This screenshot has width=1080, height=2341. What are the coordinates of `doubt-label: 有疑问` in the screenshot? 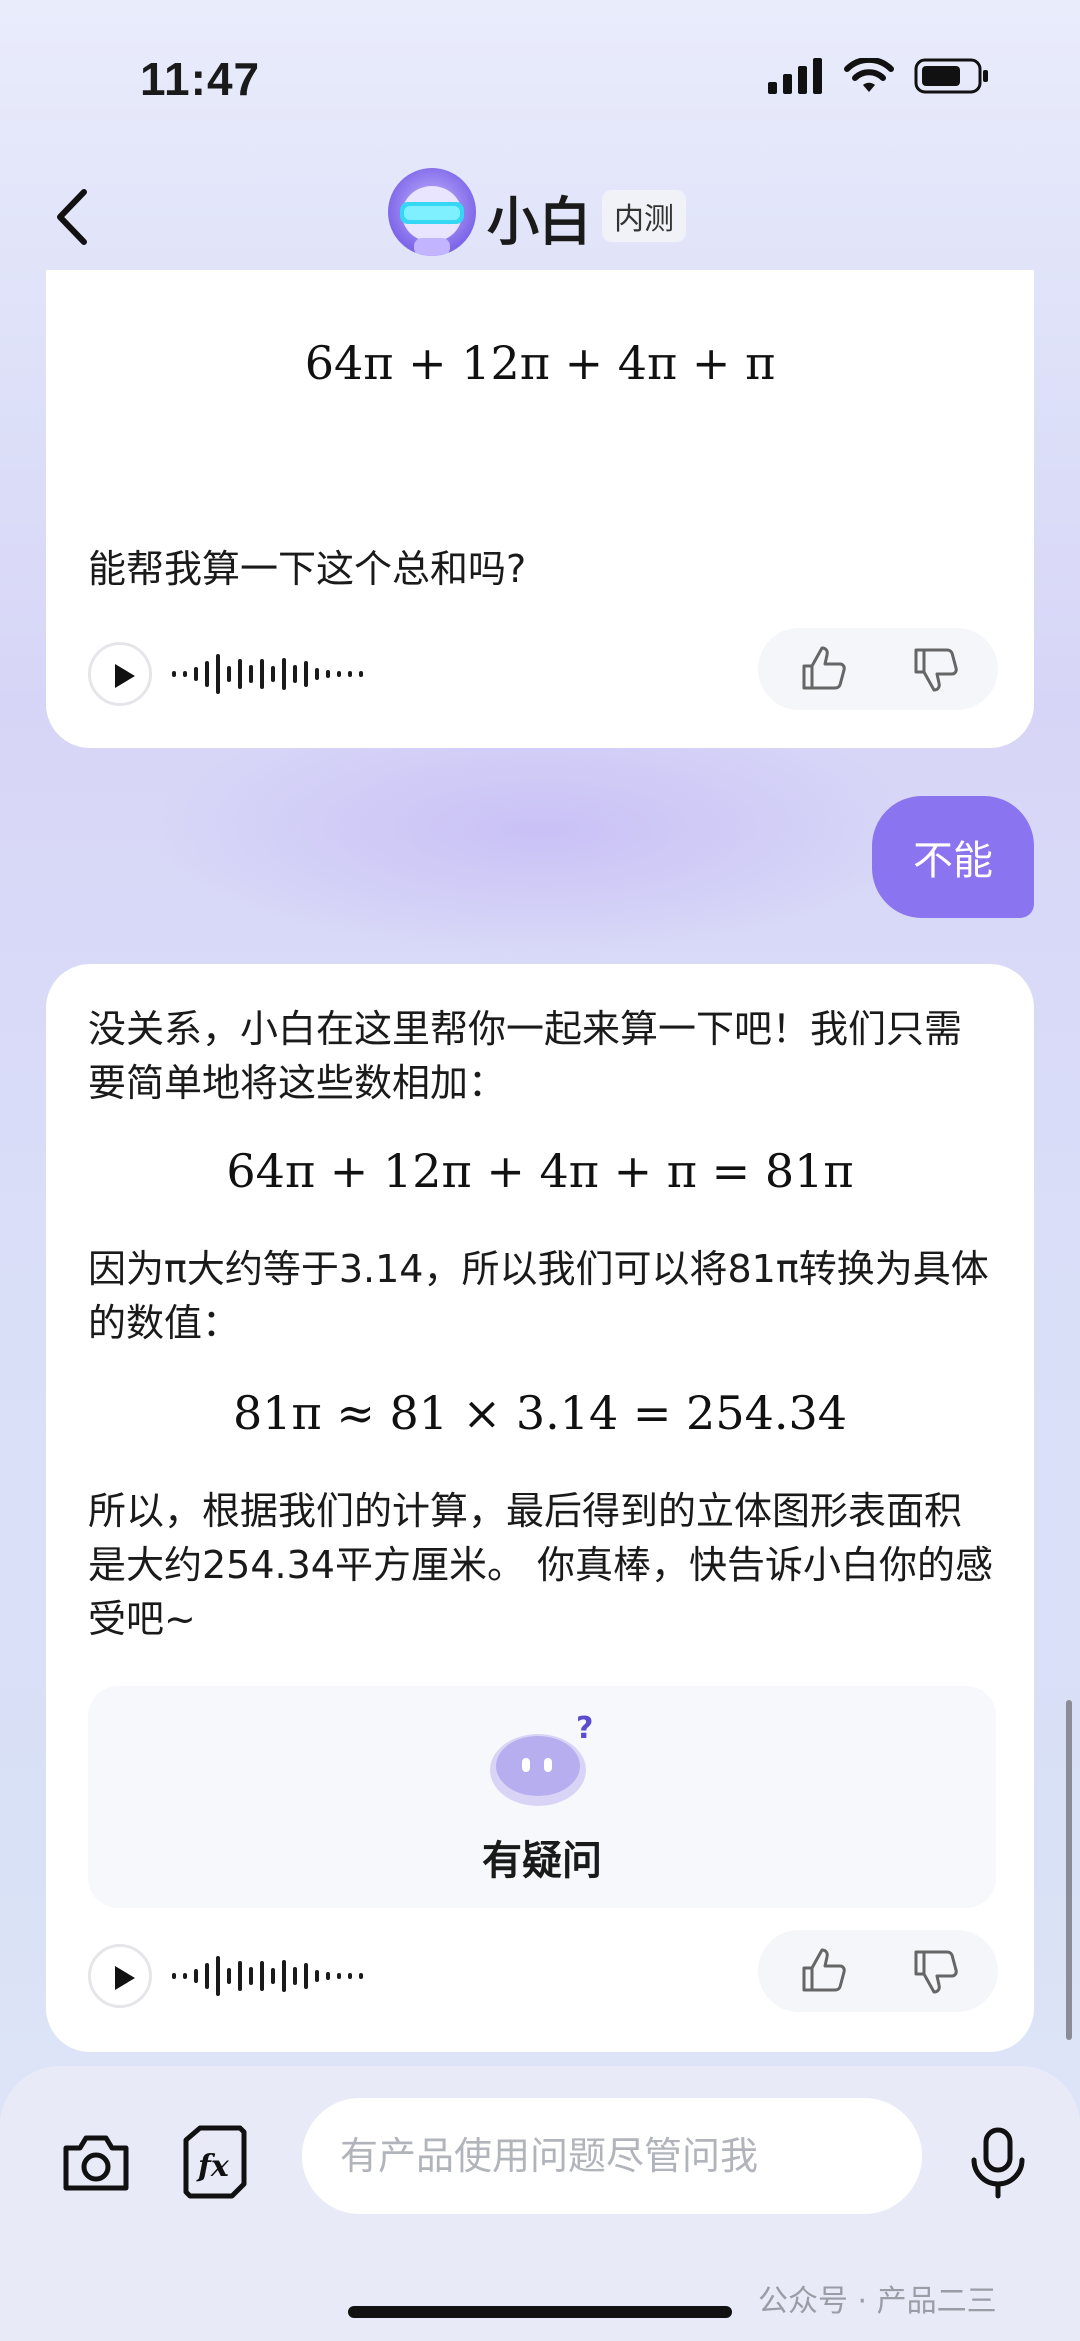 It's located at (542, 1861).